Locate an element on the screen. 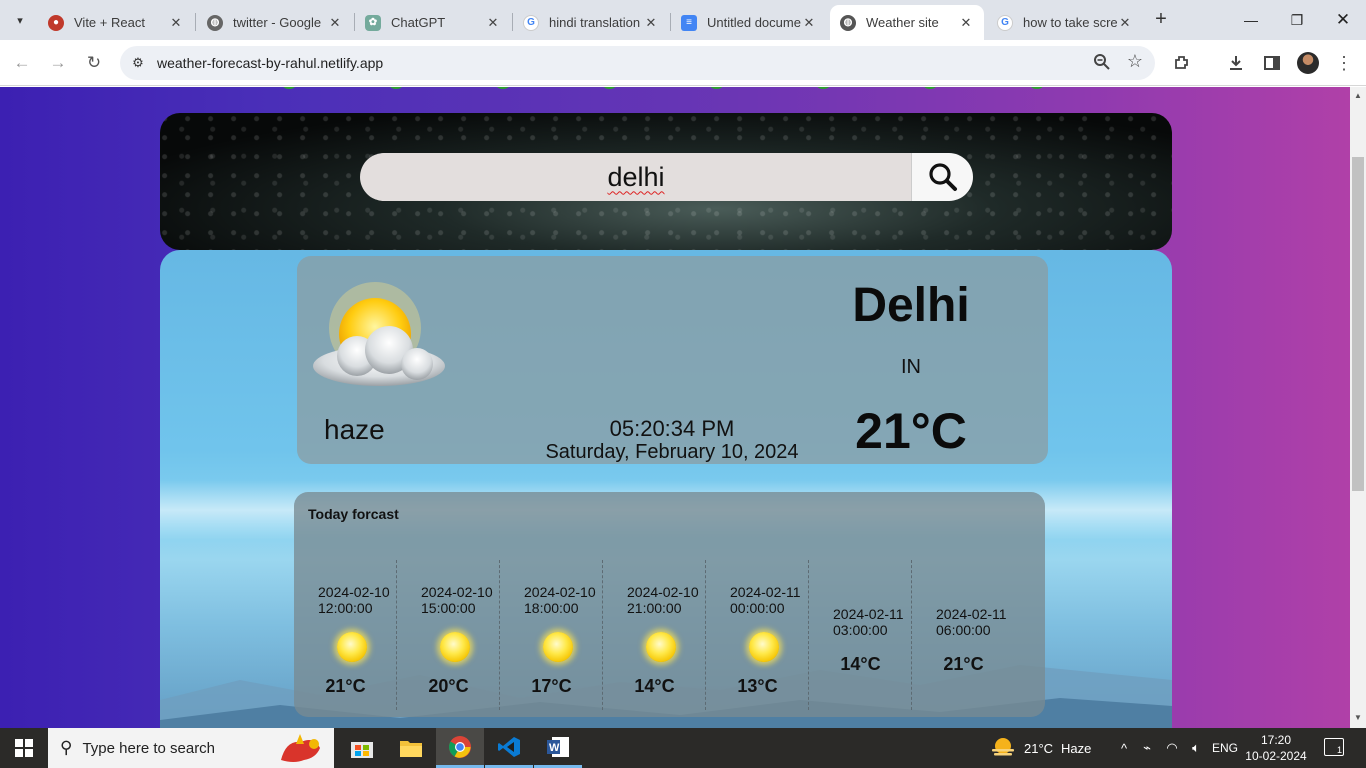 Image resolution: width=1366 pixels, height=768 pixels. menu-kebab-icon: ⋮ is located at coordinates (1344, 63).